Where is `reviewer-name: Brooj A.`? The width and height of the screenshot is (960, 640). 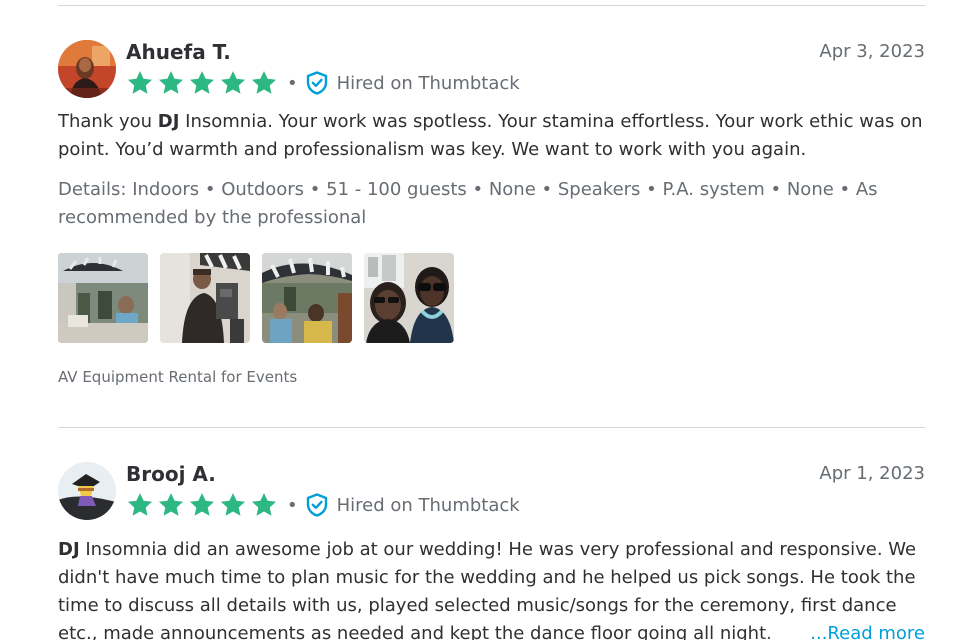 reviewer-name: Brooj A. is located at coordinates (171, 474).